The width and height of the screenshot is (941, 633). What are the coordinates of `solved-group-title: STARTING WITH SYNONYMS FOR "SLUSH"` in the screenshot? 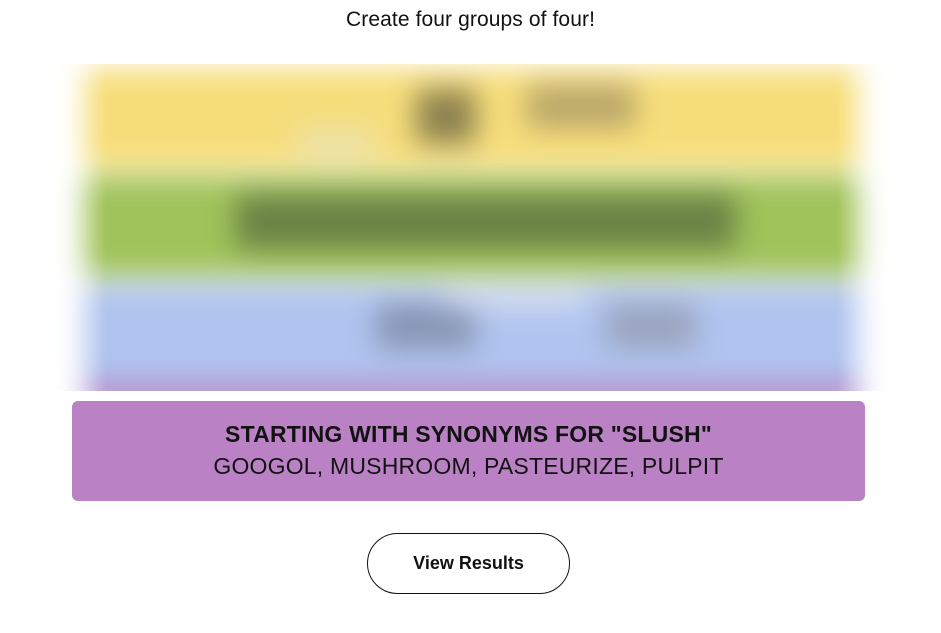 It's located at (468, 434).